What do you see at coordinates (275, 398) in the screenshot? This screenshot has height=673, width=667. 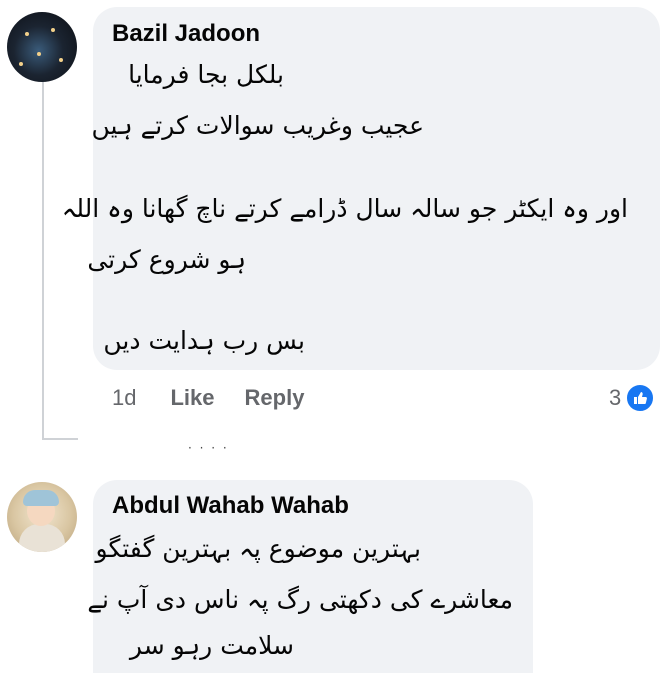 I see `reply-button: Reply` at bounding box center [275, 398].